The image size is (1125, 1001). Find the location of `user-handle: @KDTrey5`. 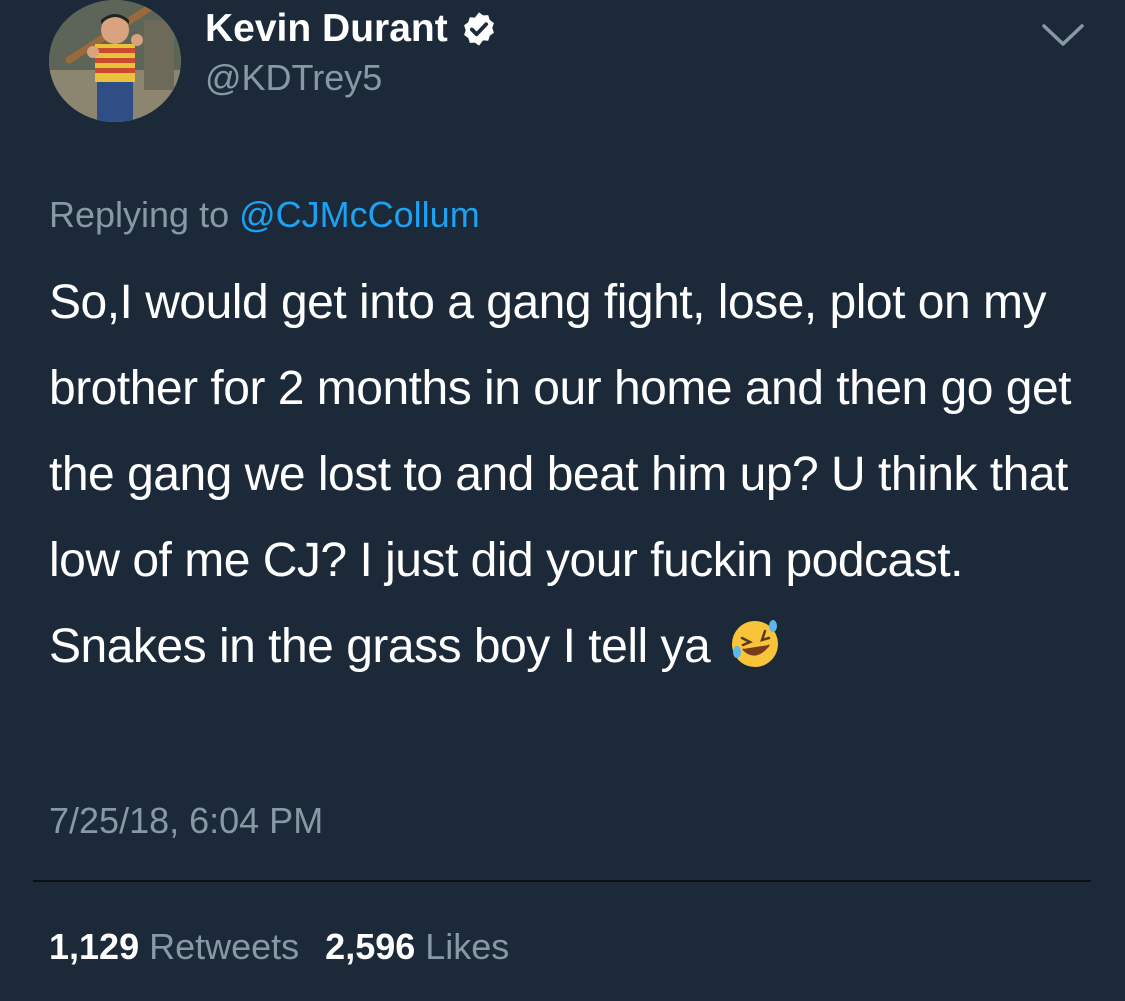

user-handle: @KDTrey5 is located at coordinates (293, 78).